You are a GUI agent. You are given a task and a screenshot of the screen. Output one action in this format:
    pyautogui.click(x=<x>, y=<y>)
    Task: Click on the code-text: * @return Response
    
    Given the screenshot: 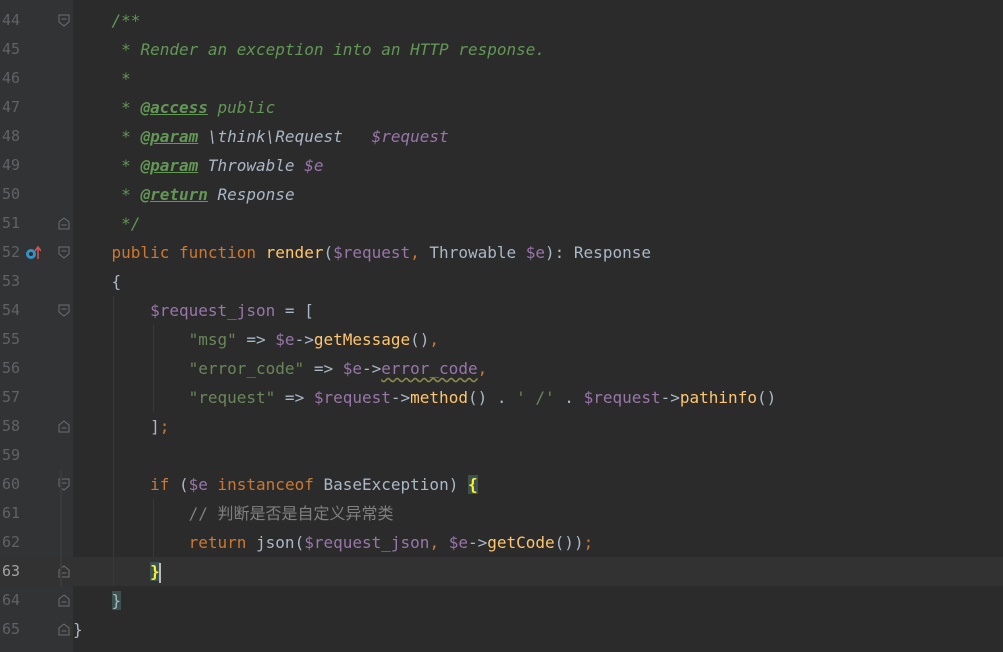 What is the action you would take?
    pyautogui.click(x=183, y=194)
    